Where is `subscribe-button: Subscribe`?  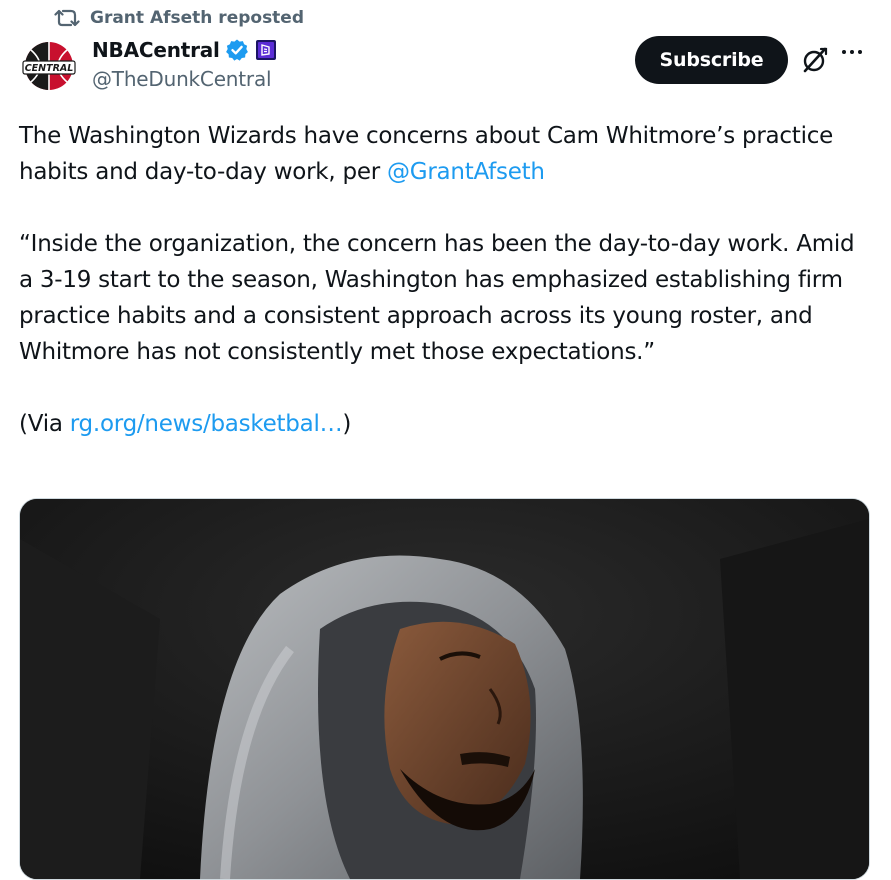
subscribe-button: Subscribe is located at coordinates (711, 60).